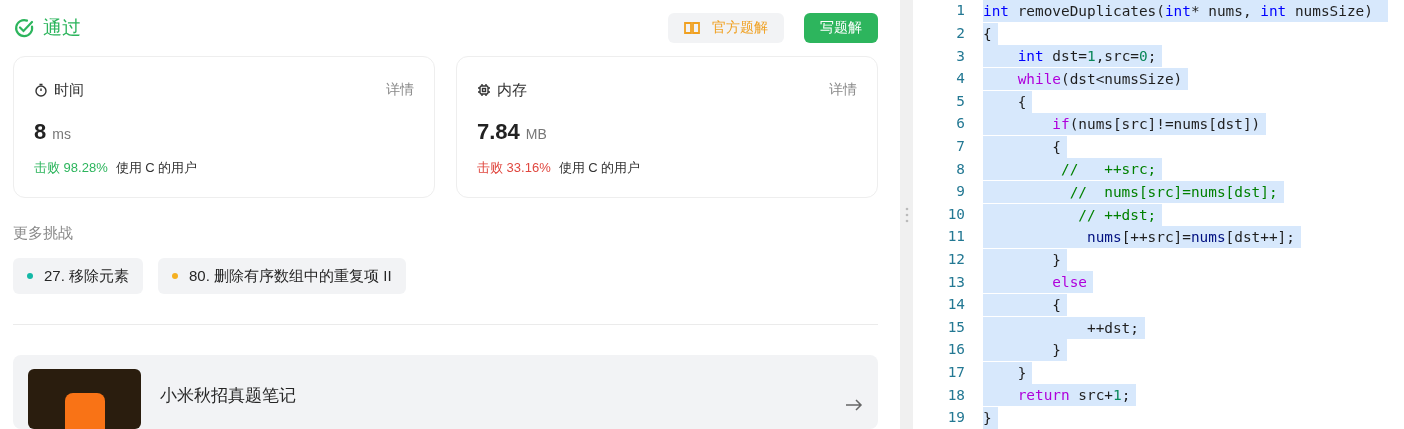 This screenshot has height=429, width=1404. What do you see at coordinates (445, 392) in the screenshot?
I see `promo-card: 小米秋招真题笔记` at bounding box center [445, 392].